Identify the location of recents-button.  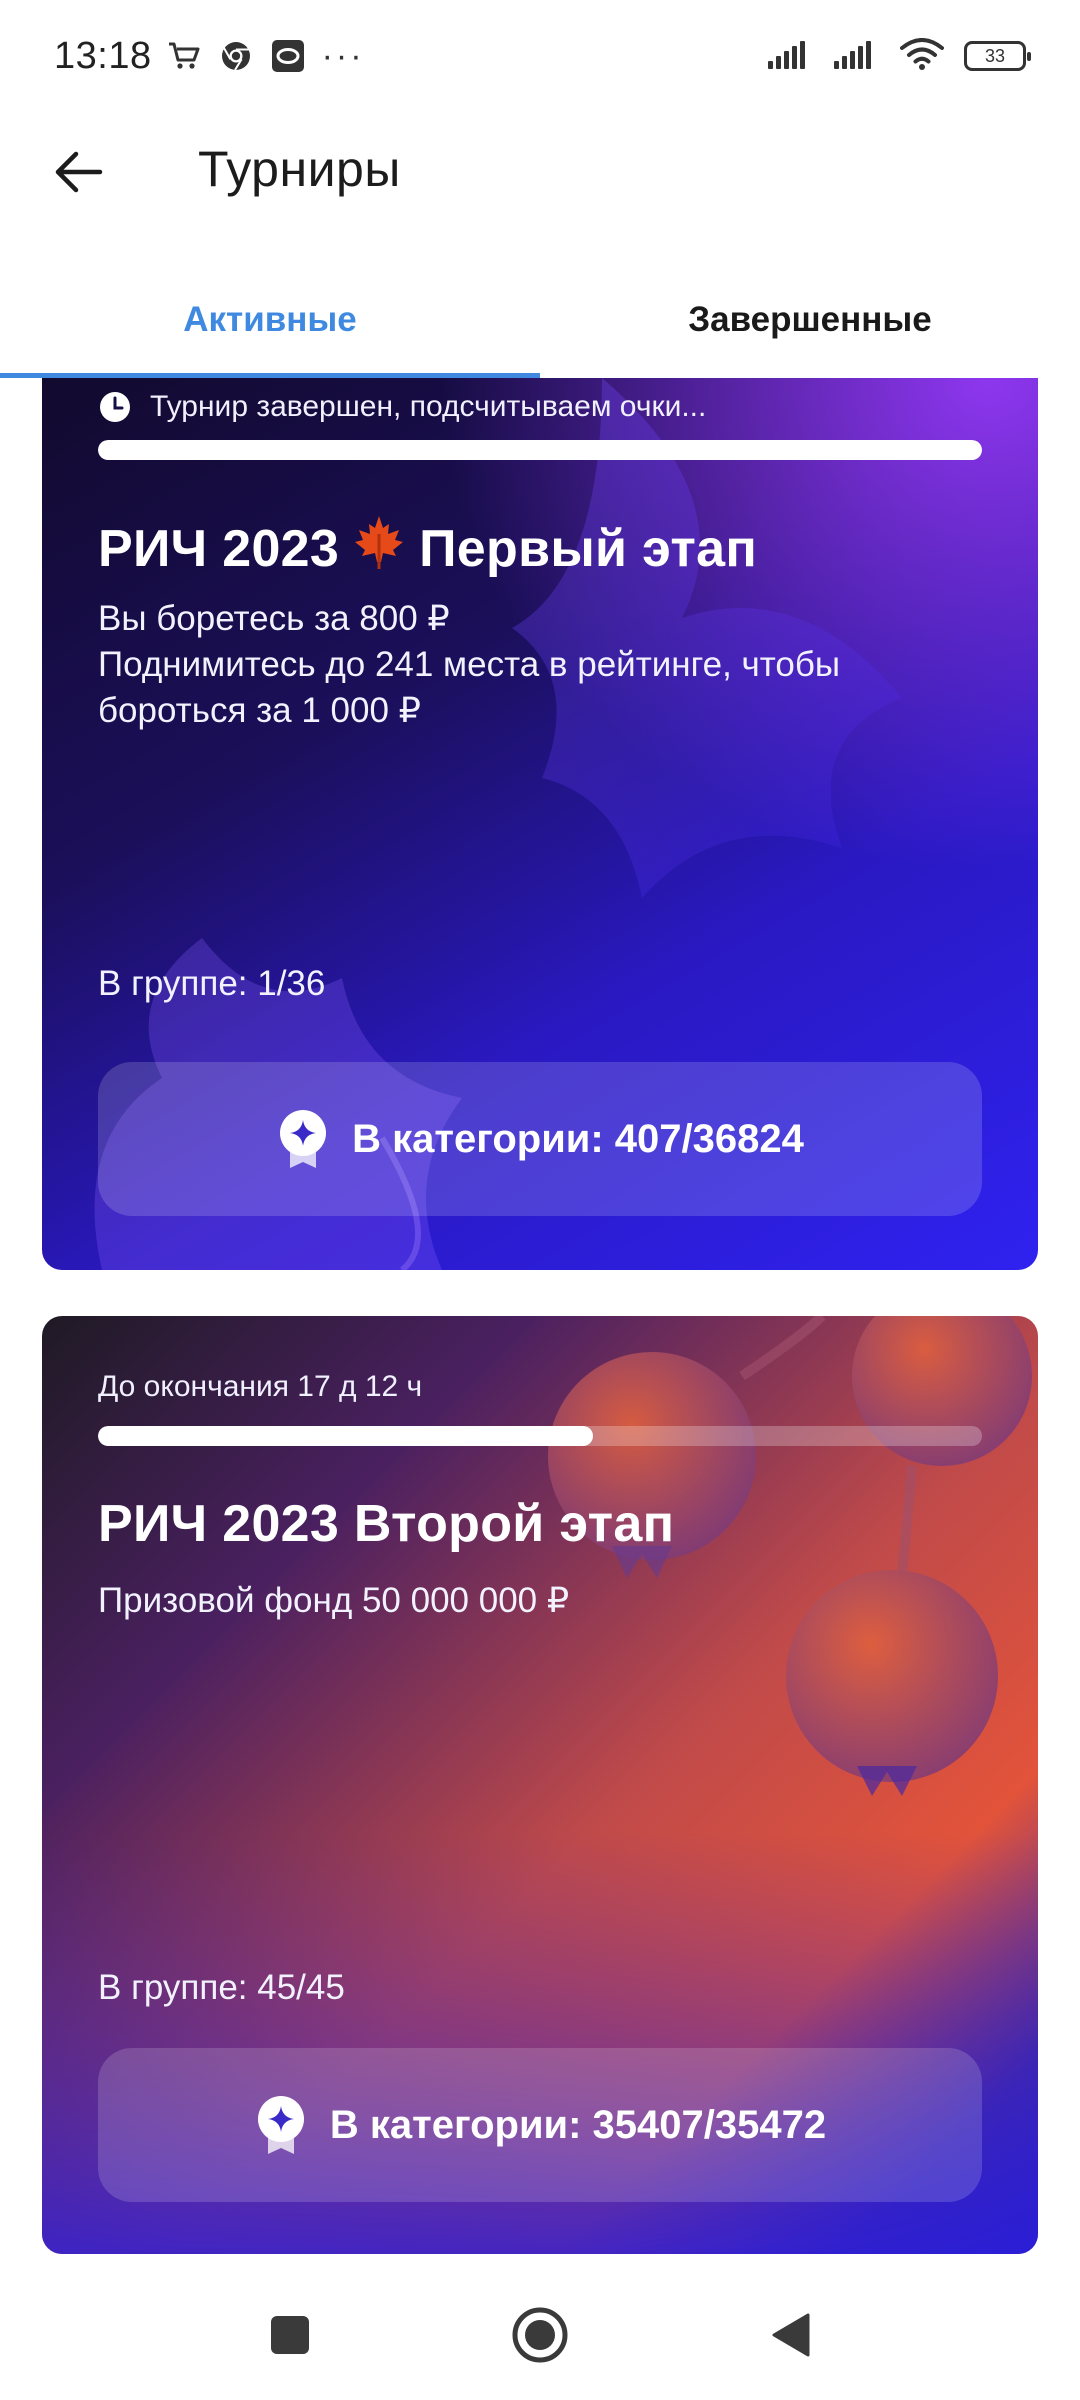
(290, 2335).